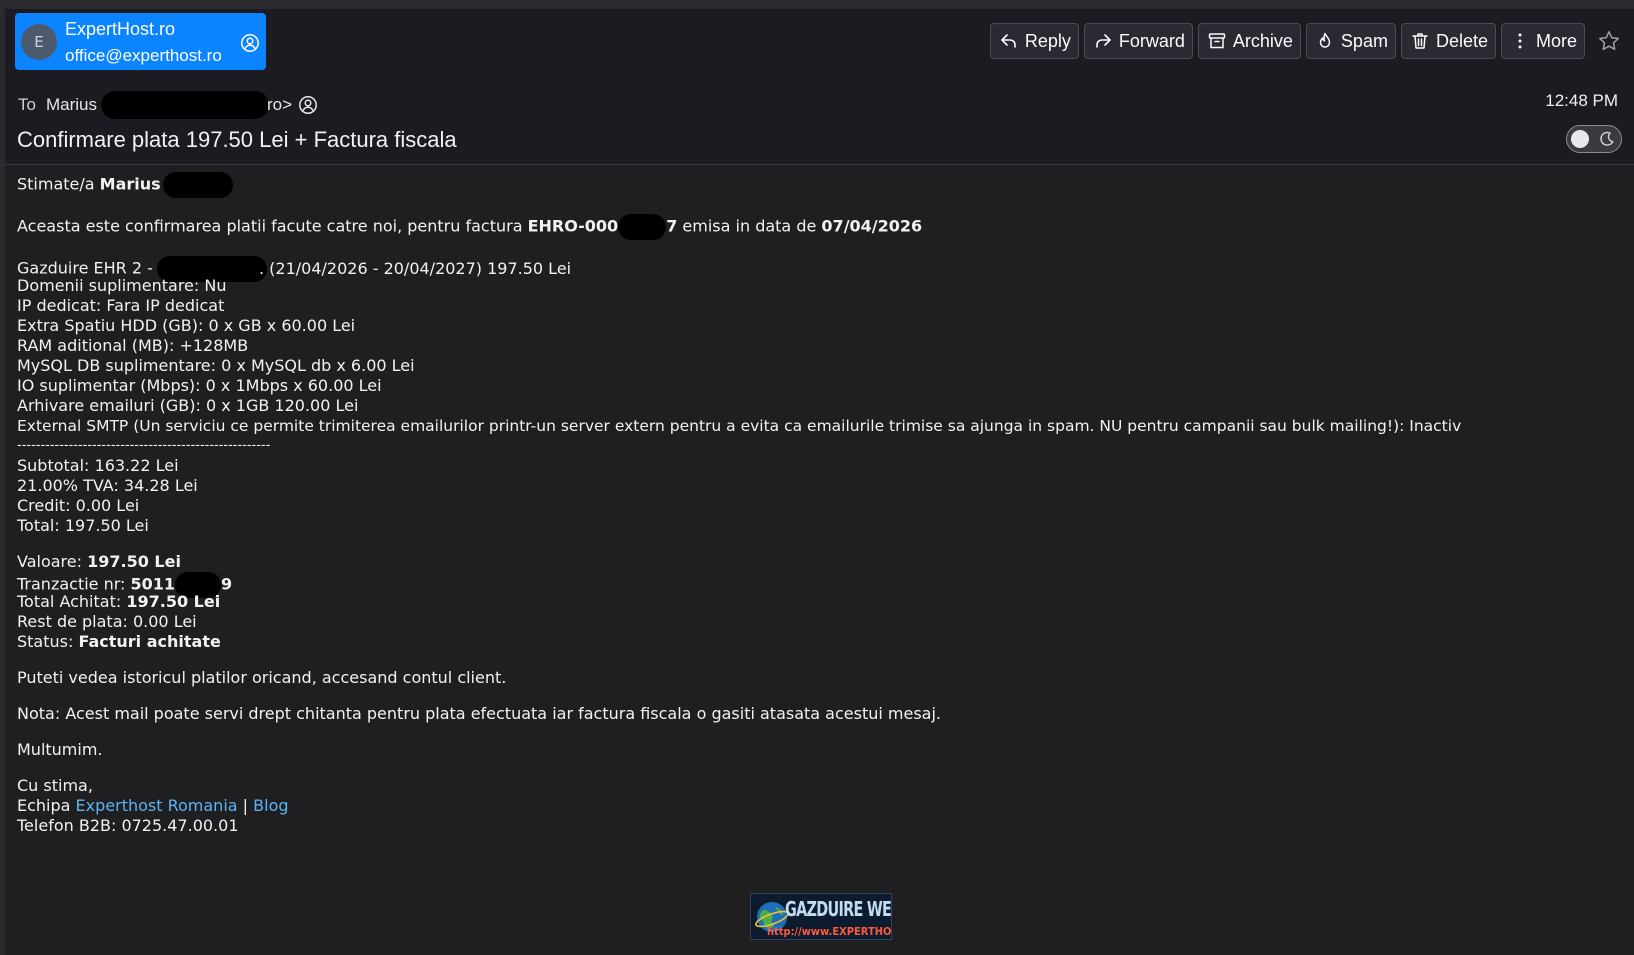 The width and height of the screenshot is (1634, 955). I want to click on logo-url: http://www.EXPERTHOST.RO, so click(829, 931).